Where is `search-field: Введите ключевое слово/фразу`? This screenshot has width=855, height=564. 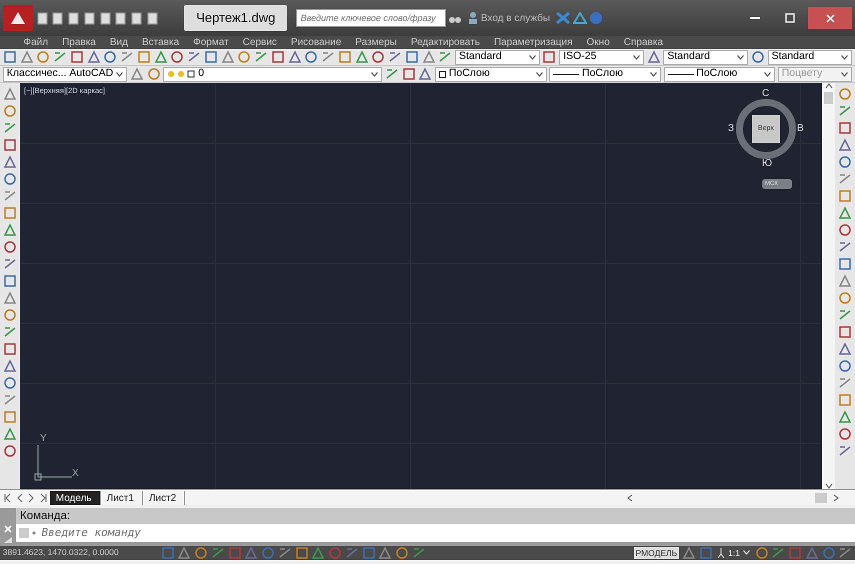 search-field: Введите ключевое слово/фразу is located at coordinates (371, 18).